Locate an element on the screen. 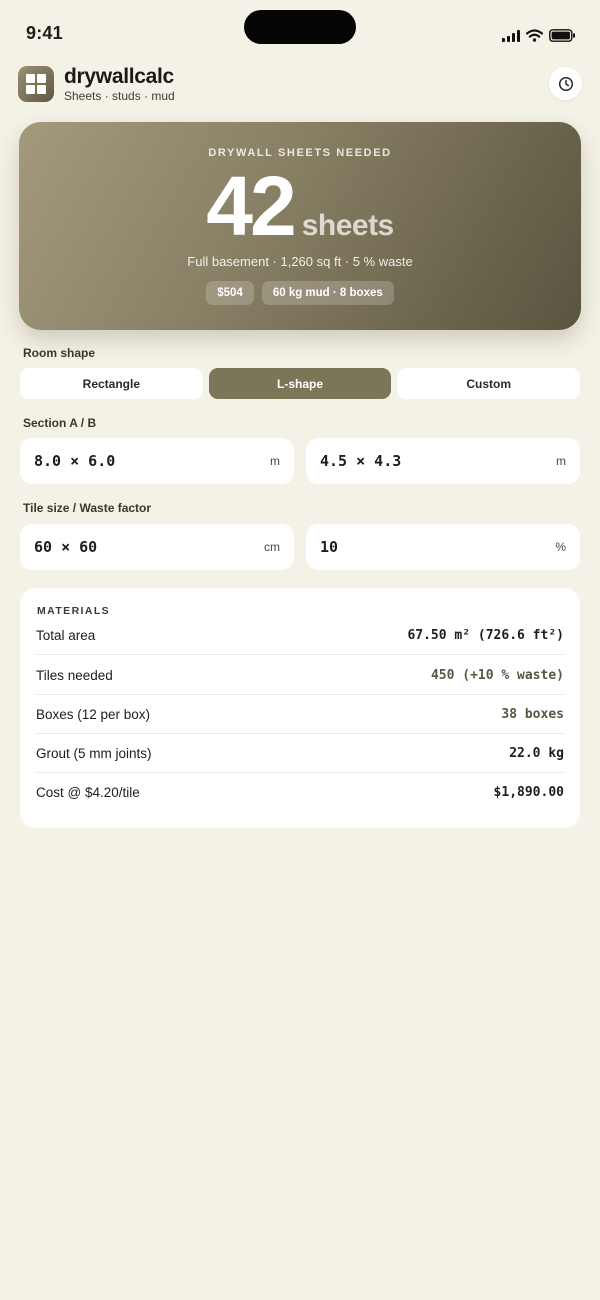  hero-value-row: 42 sheets is located at coordinates (300, 206).